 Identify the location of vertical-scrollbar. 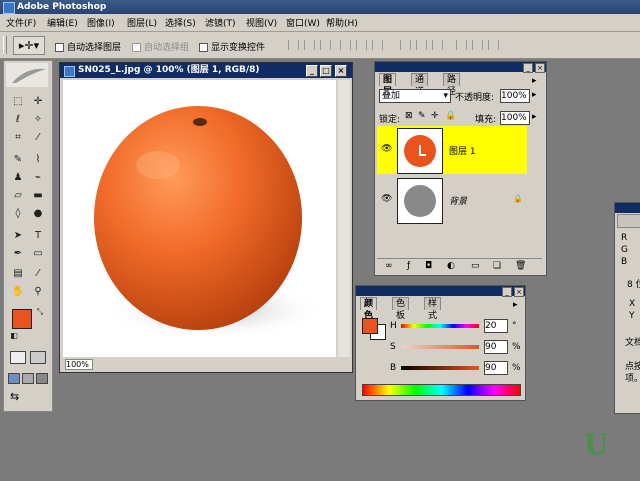
(344, 218).